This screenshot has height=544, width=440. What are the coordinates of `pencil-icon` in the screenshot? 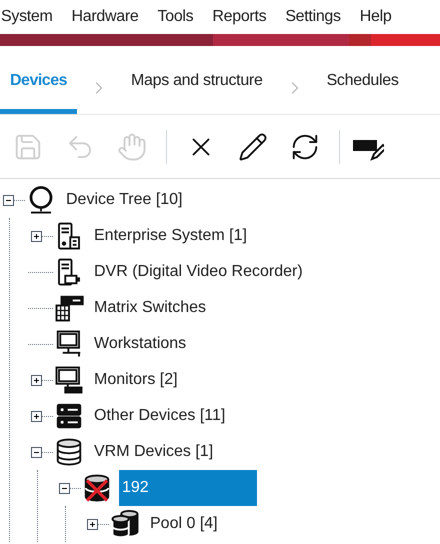 It's located at (253, 147).